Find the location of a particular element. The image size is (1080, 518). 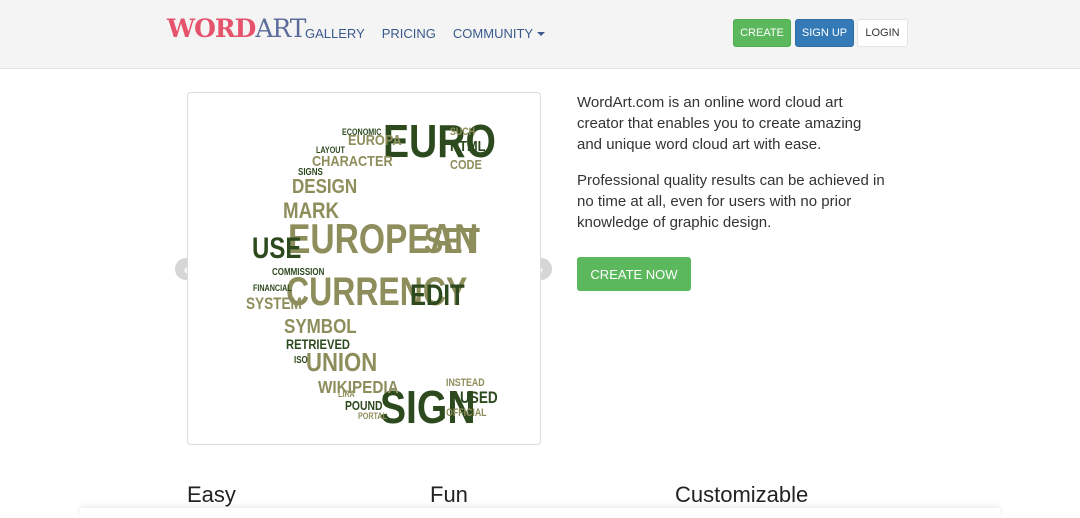

wordcloud-word: PORTAL is located at coordinates (372, 416).